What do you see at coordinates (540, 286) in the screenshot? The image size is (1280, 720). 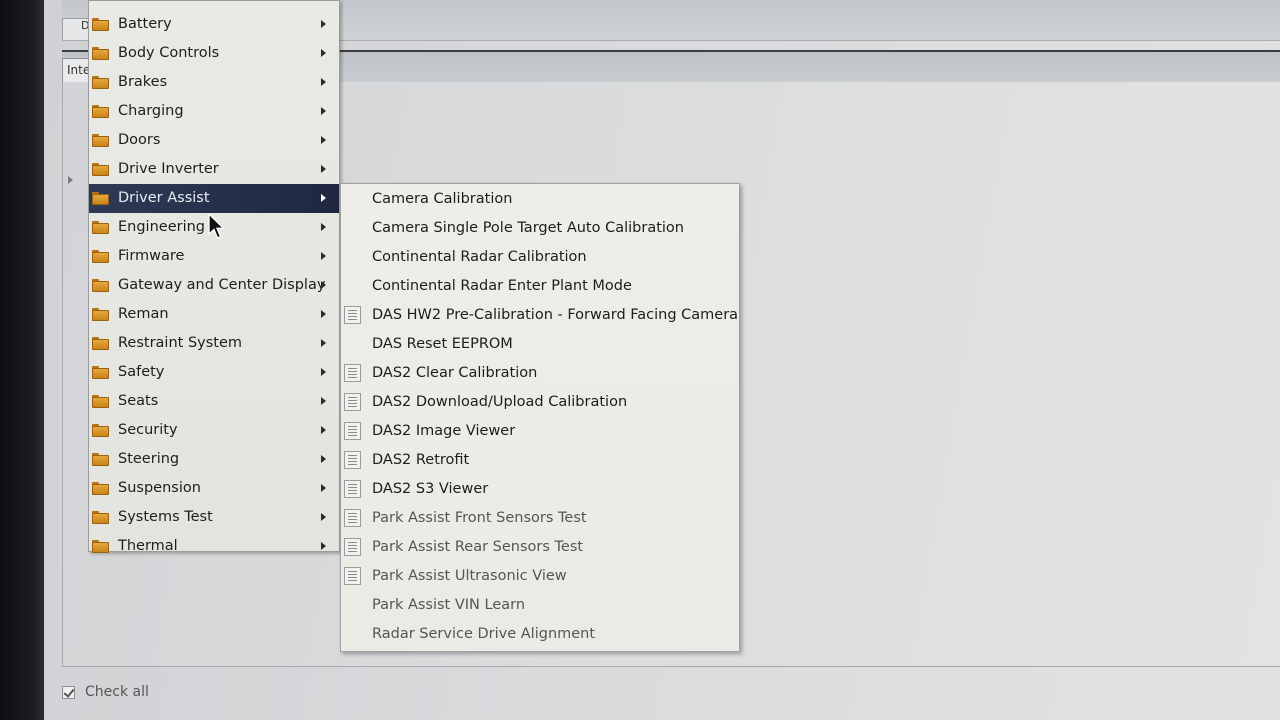 I see `submenu-item-continental-radar-enter-plant-mode: Continental Radar Enter Plant Mode` at bounding box center [540, 286].